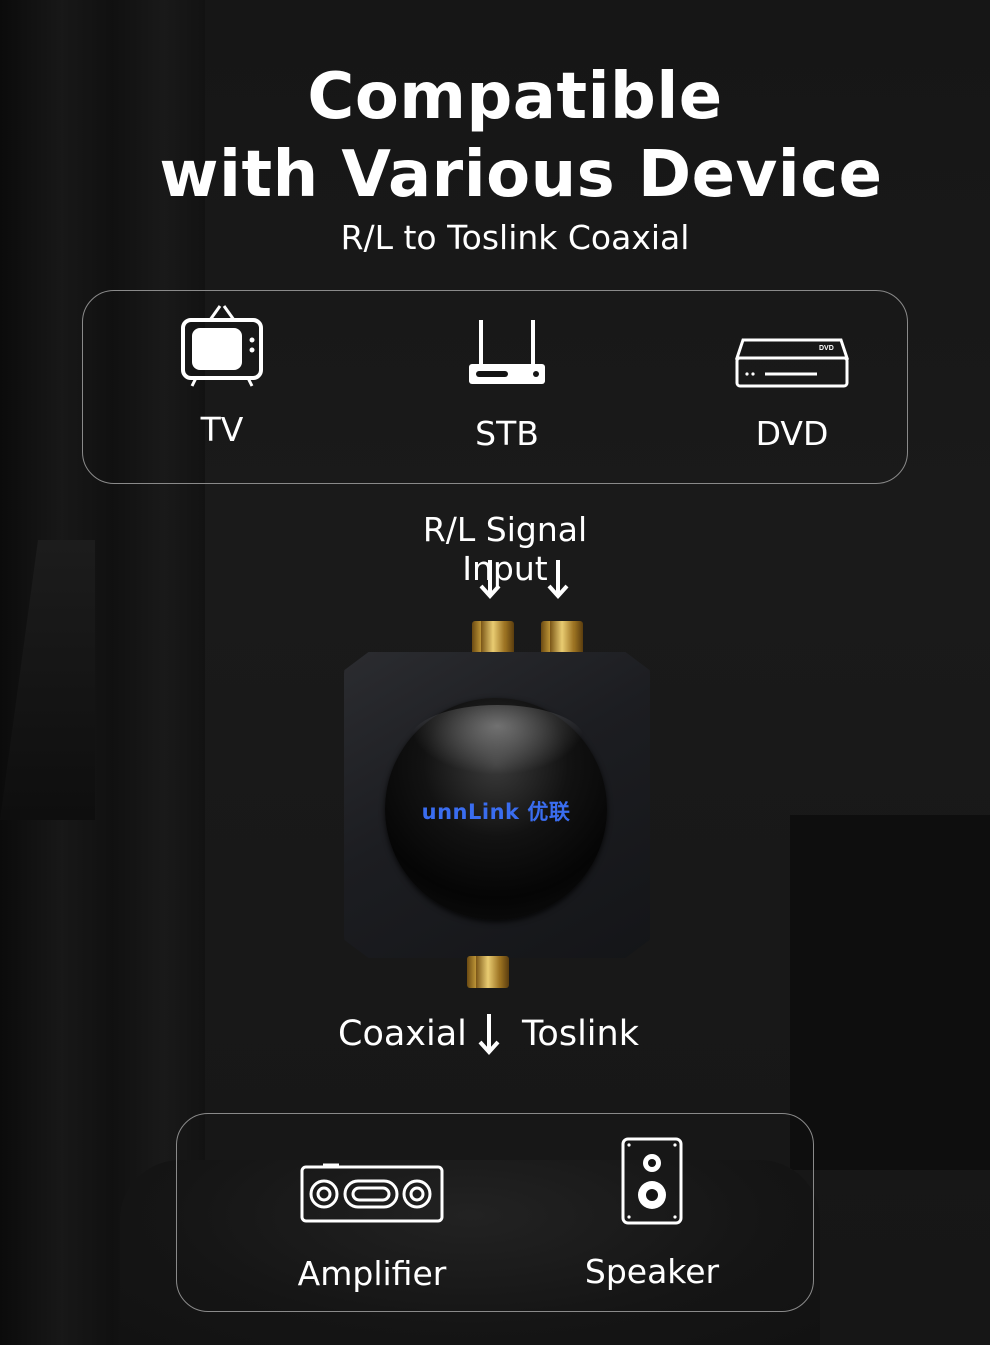 The height and width of the screenshot is (1345, 990). What do you see at coordinates (652, 1181) in the screenshot?
I see `speaker-icon` at bounding box center [652, 1181].